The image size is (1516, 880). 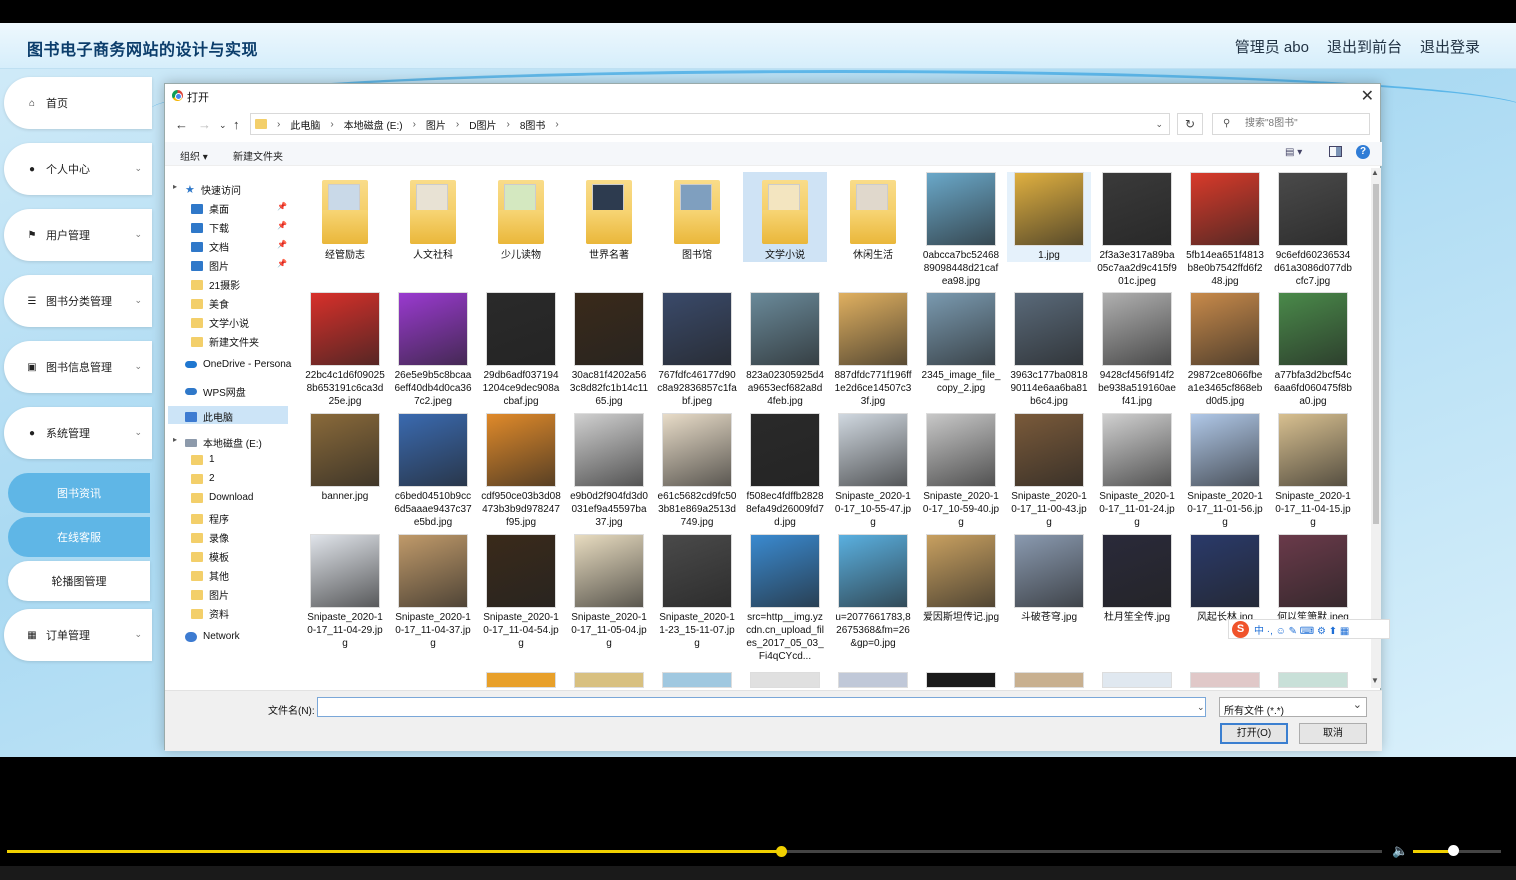 What do you see at coordinates (1225, 350) in the screenshot?
I see `file-item: 29872ce8066fbea1e3465cf868ebd0d5.jpg` at bounding box center [1225, 350].